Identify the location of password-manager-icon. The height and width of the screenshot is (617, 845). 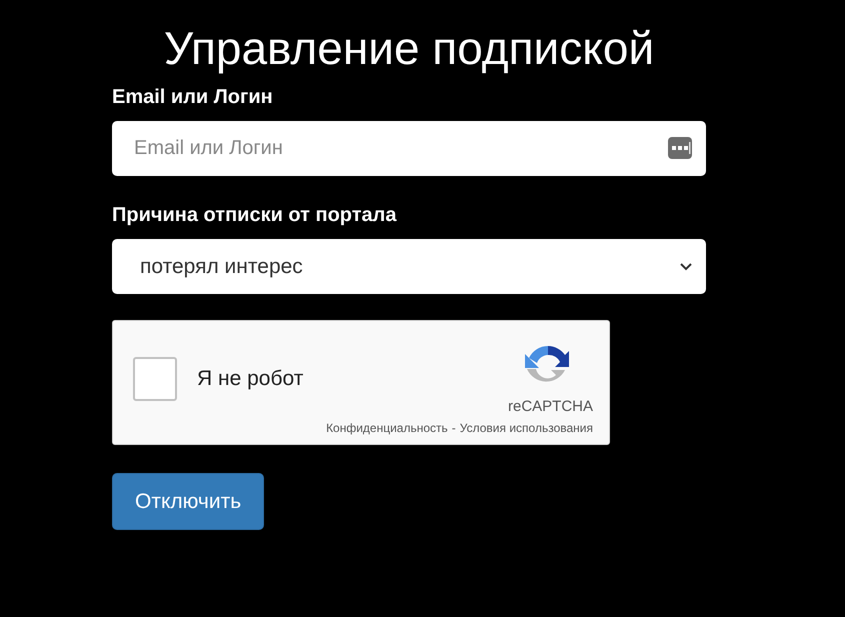
(680, 148).